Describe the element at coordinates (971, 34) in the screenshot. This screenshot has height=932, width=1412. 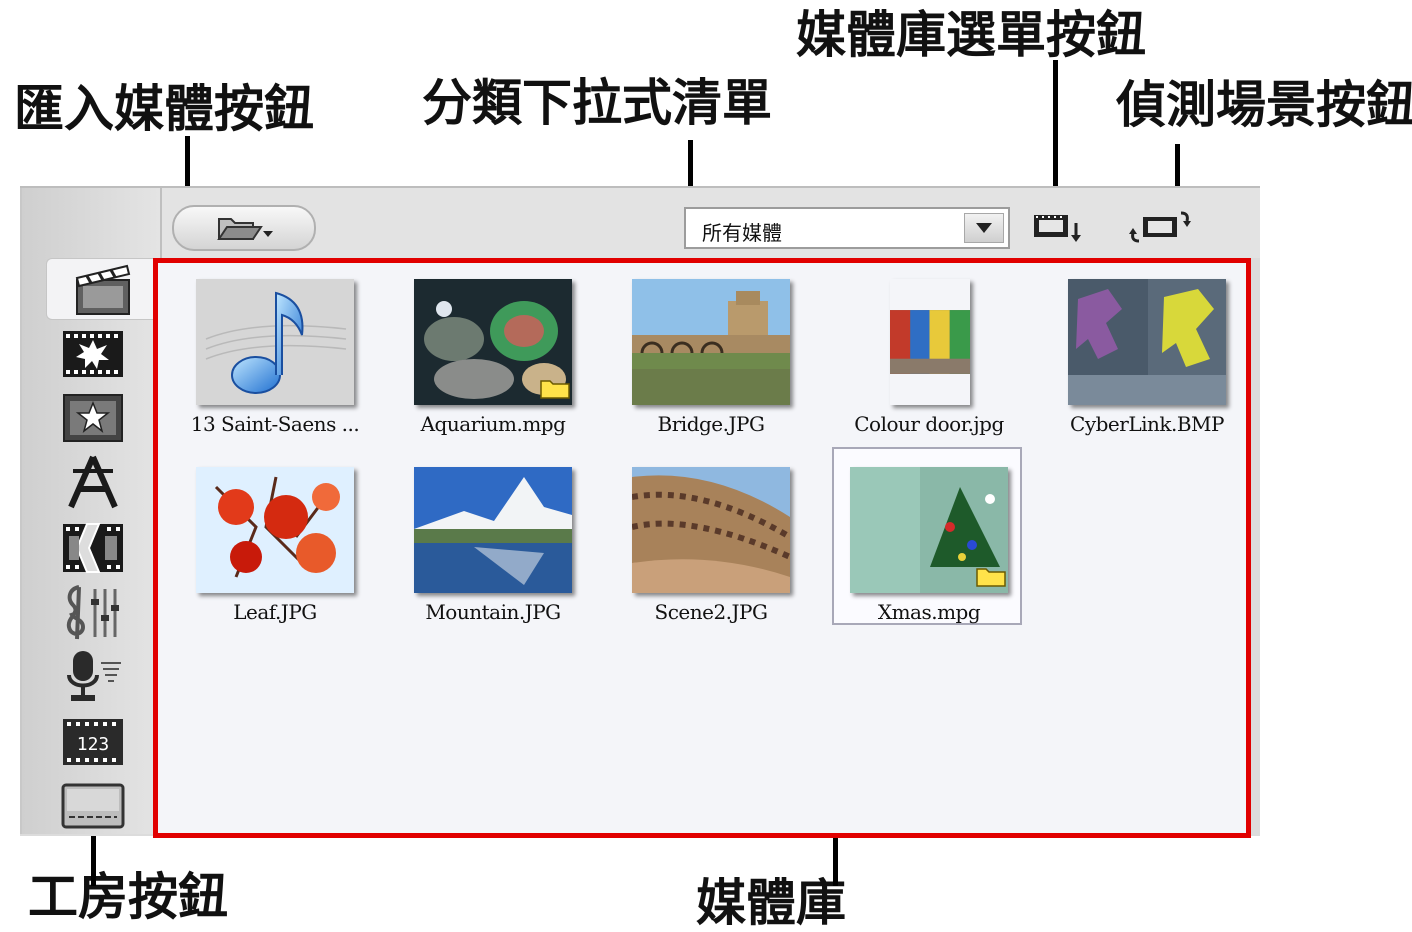
I see `annotation-library-menu-button: 媒體庫選單按鈕` at that location.